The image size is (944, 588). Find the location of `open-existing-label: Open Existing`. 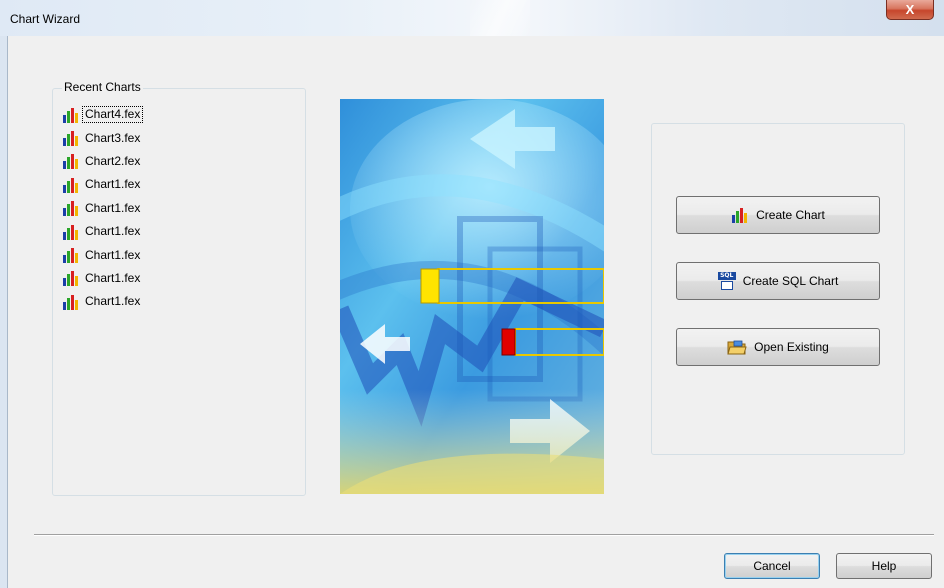

open-existing-label: Open Existing is located at coordinates (791, 347).